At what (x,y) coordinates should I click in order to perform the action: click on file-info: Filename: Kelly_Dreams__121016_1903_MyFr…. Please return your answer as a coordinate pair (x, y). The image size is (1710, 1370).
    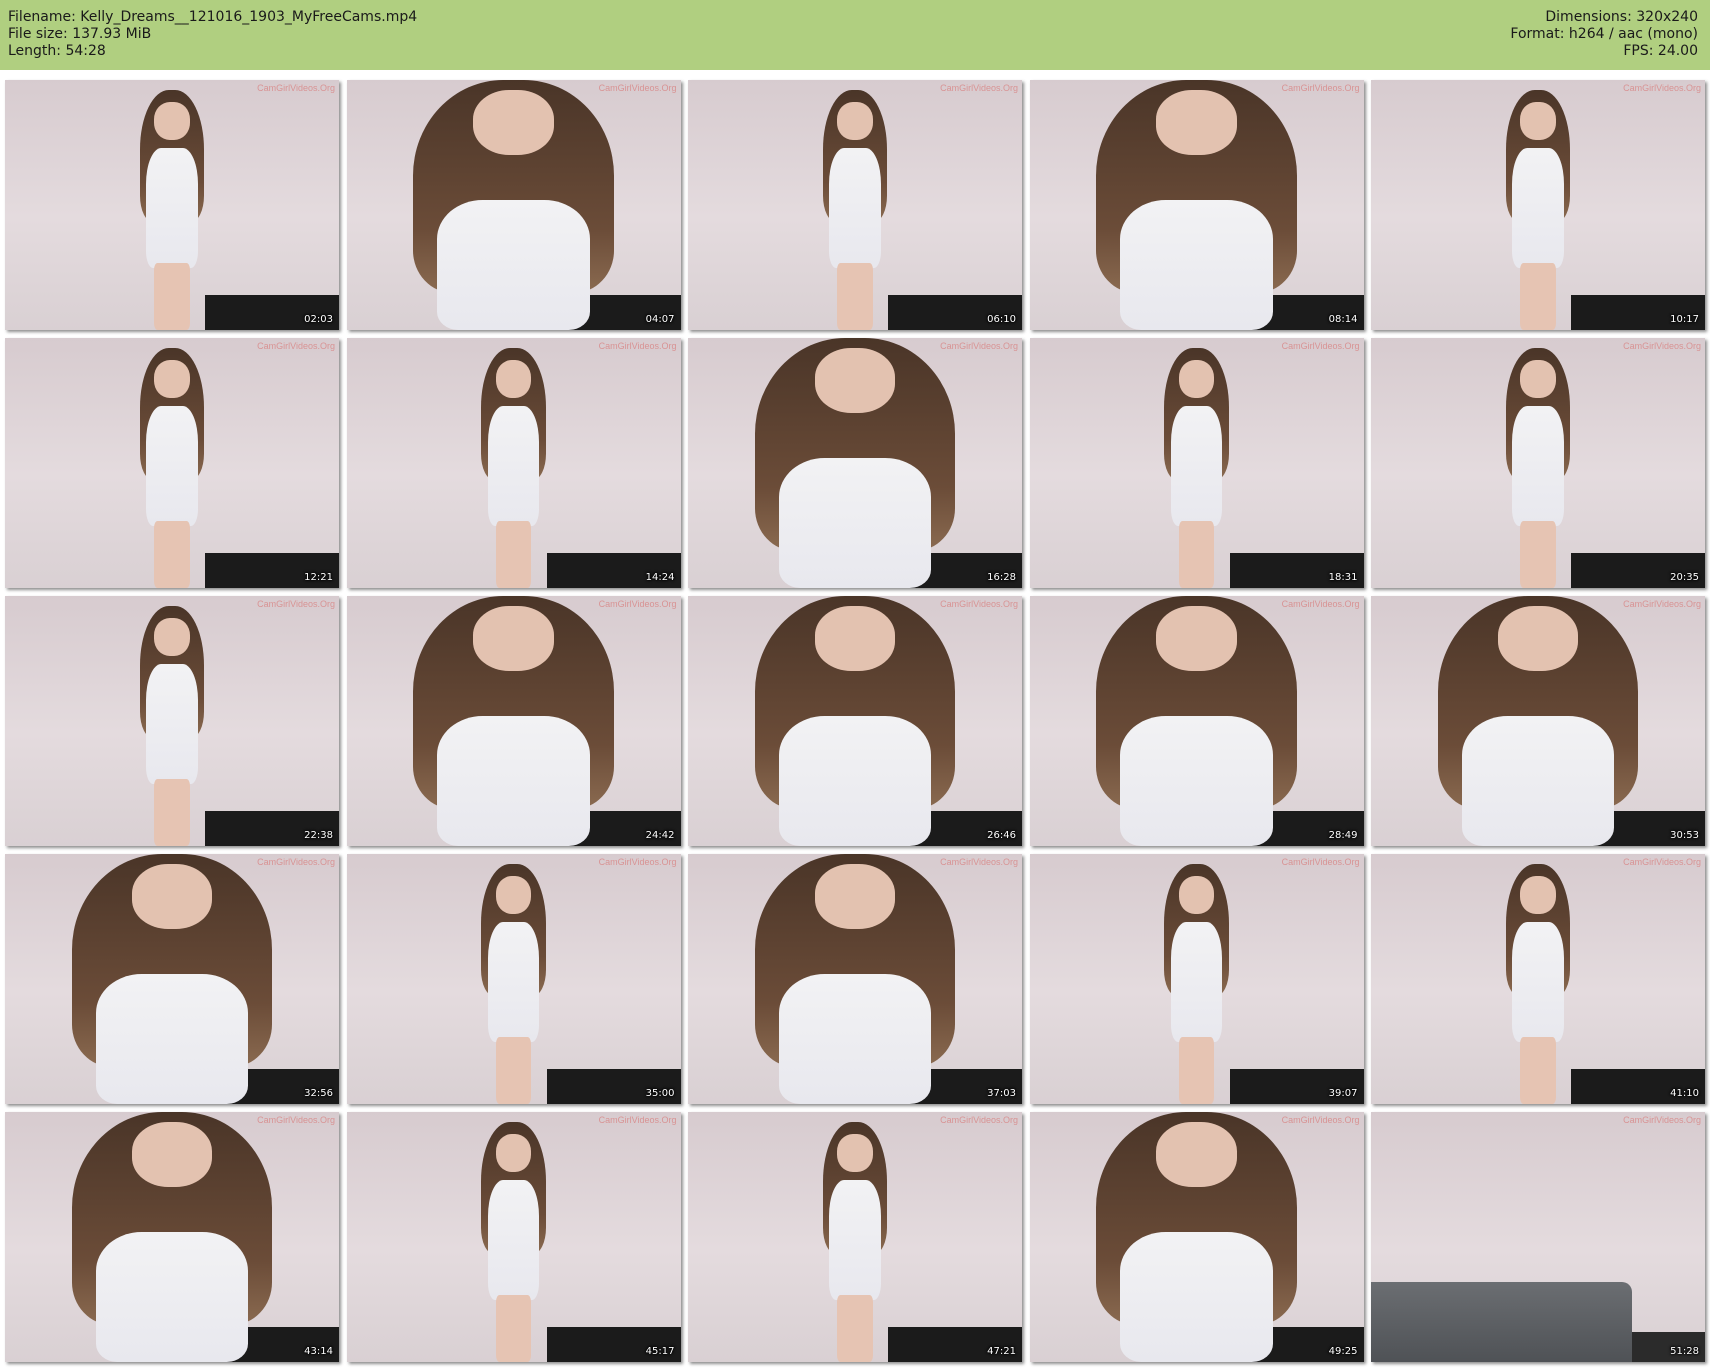
    Looking at the image, I should click on (212, 34).